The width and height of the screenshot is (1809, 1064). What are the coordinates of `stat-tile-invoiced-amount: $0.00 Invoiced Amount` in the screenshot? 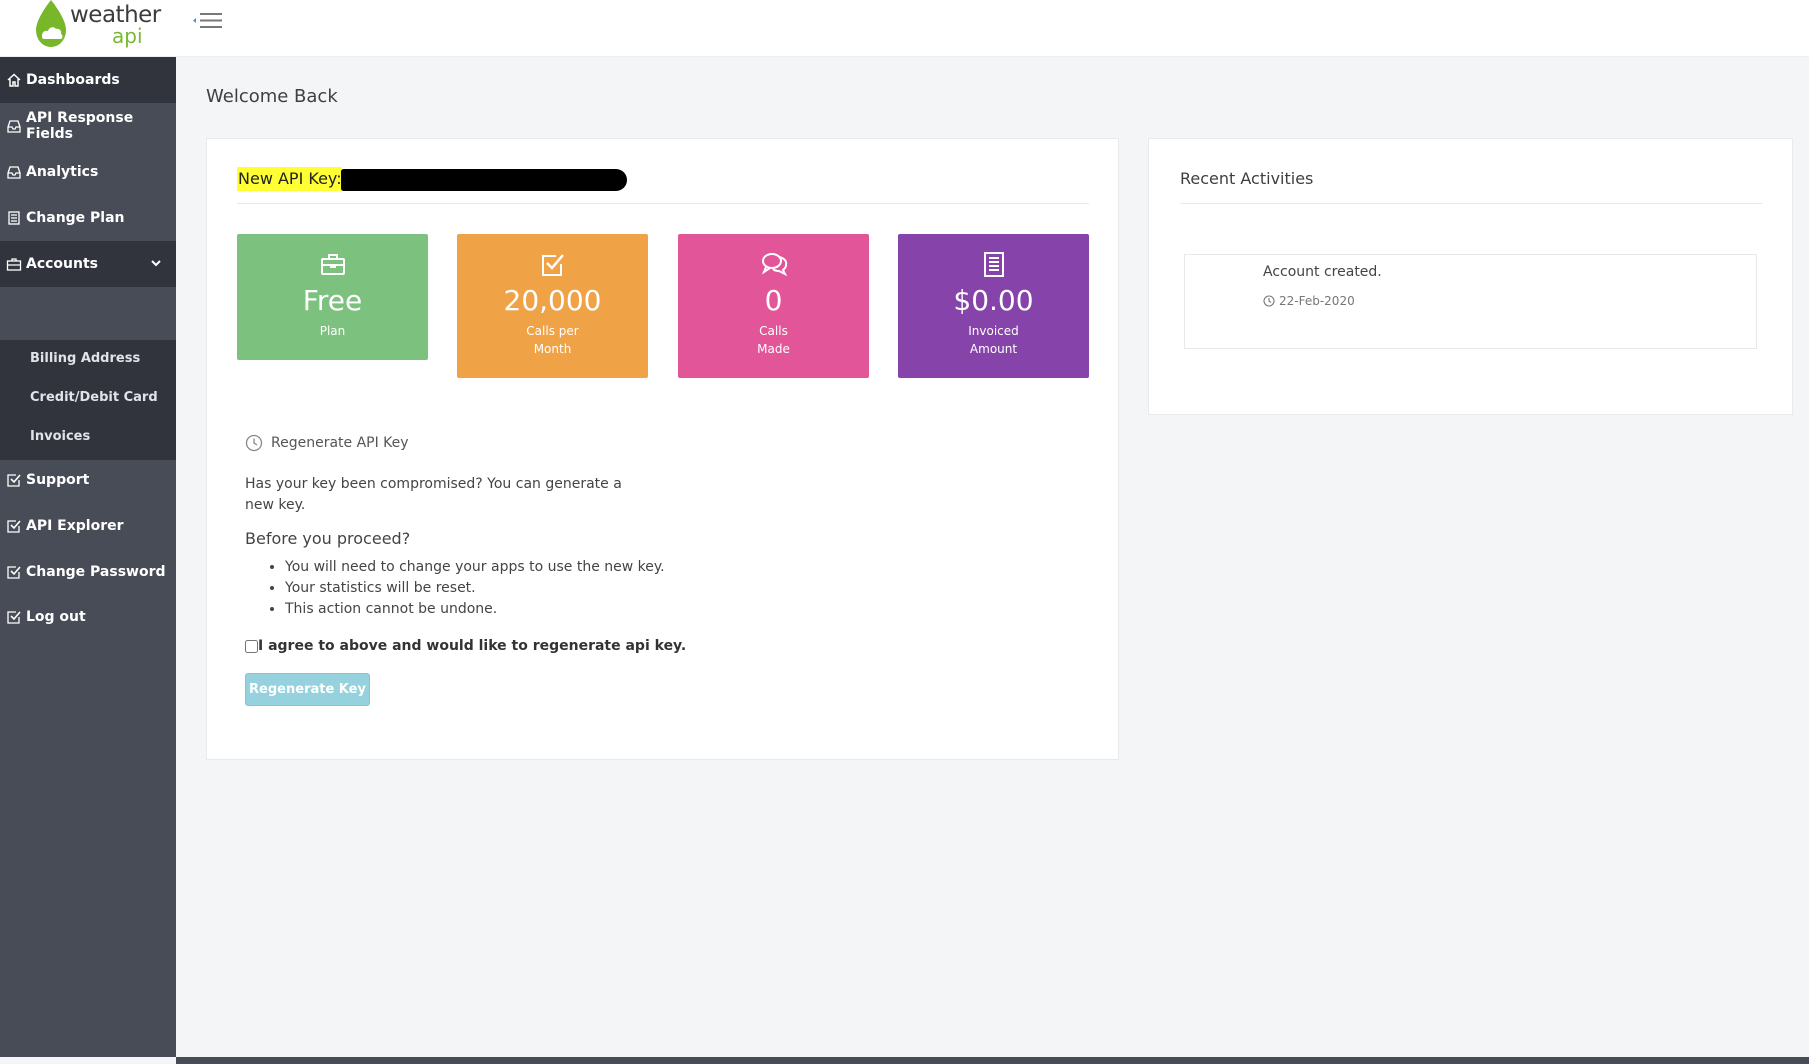 It's located at (993, 306).